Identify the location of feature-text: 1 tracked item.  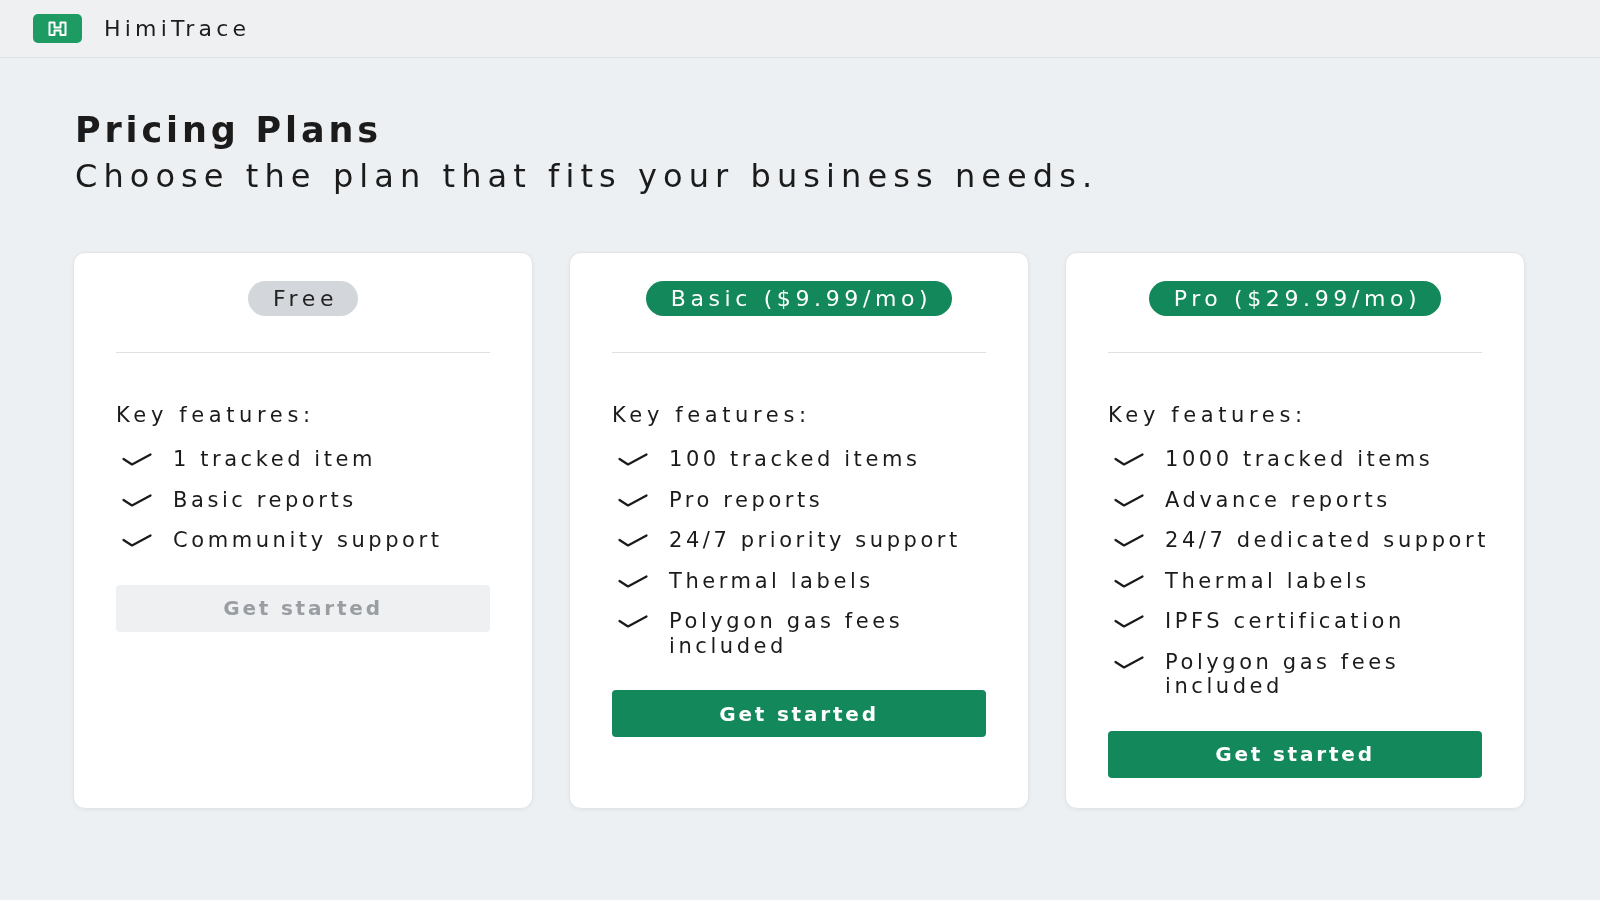
(275, 459).